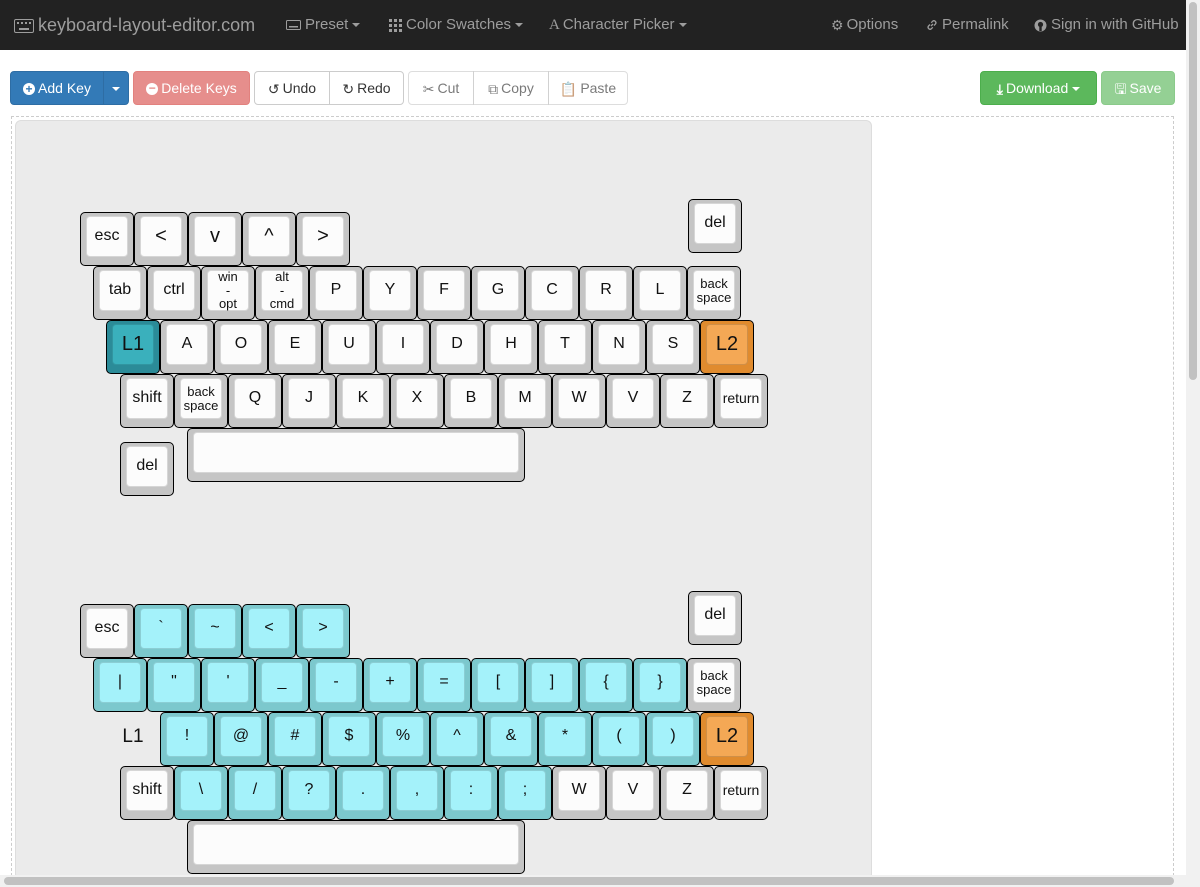 The image size is (1200, 887). What do you see at coordinates (292, 88) in the screenshot?
I see `undo-button: ↺ Undo` at bounding box center [292, 88].